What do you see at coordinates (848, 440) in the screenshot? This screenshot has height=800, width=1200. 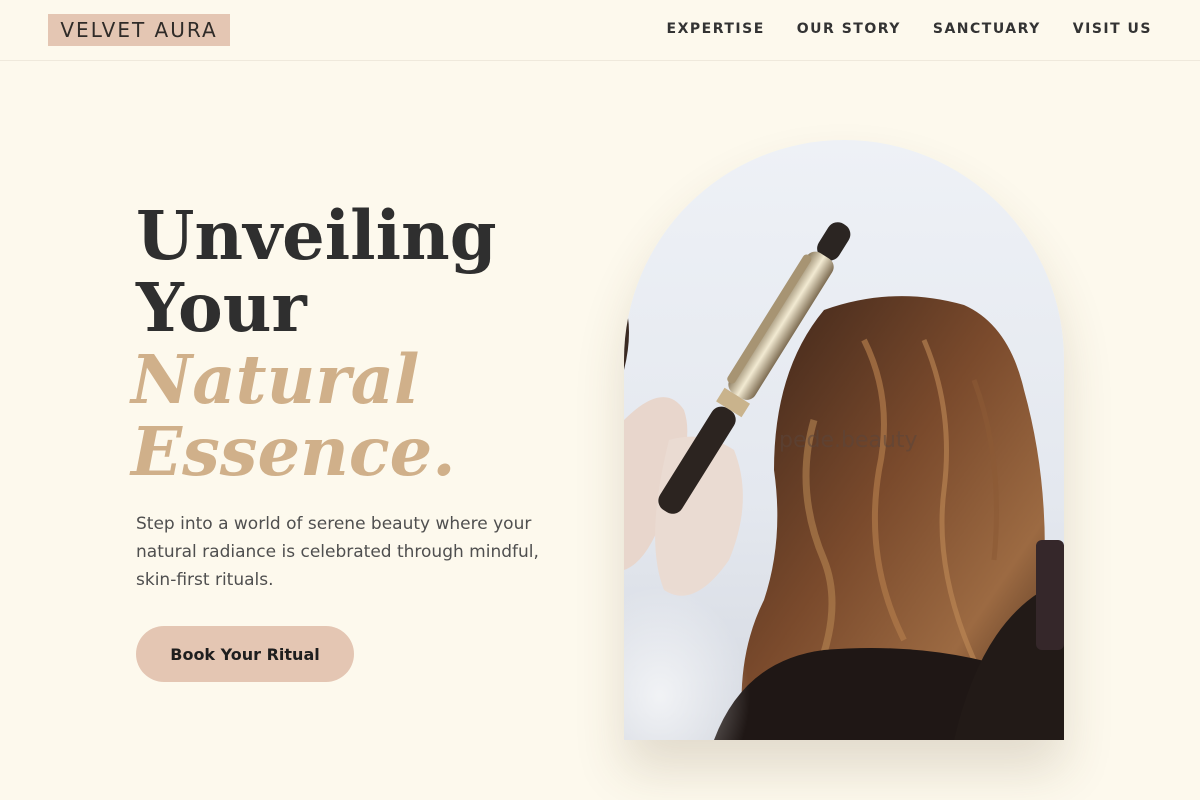 I see `image-watermark: pede.beauty` at bounding box center [848, 440].